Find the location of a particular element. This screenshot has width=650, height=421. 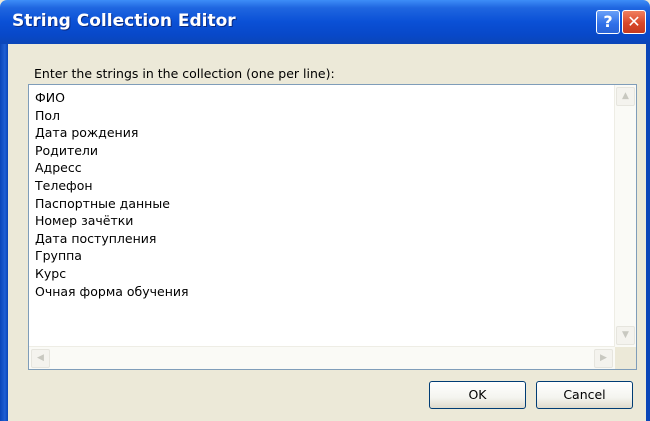

help-button: ? is located at coordinates (608, 22).